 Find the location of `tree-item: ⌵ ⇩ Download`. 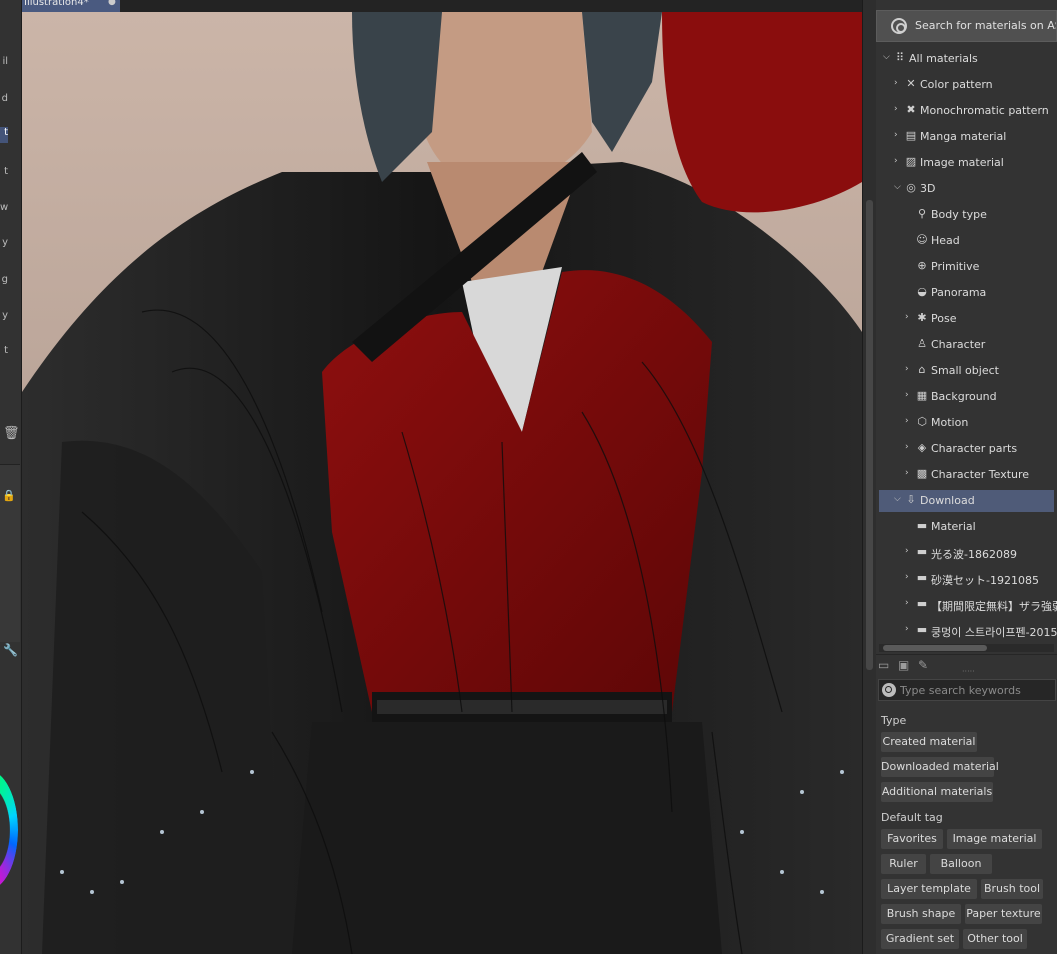

tree-item: ⌵ ⇩ Download is located at coordinates (966, 501).